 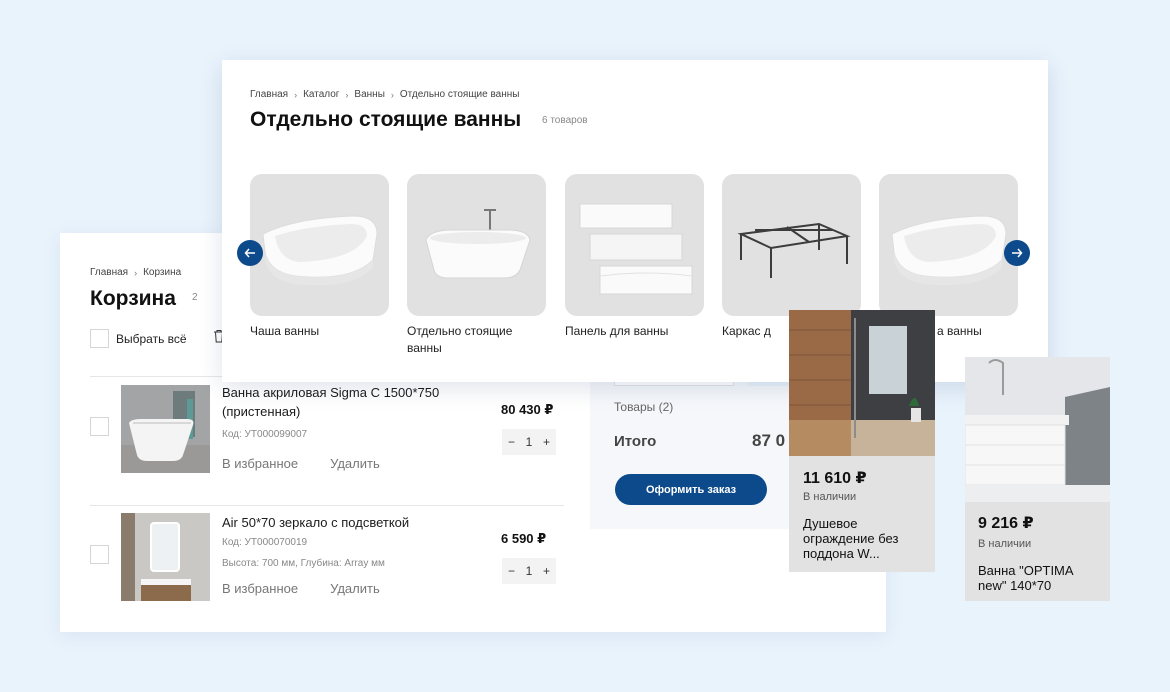 I want to click on freestanding-bathtub-icon, so click(x=476, y=245).